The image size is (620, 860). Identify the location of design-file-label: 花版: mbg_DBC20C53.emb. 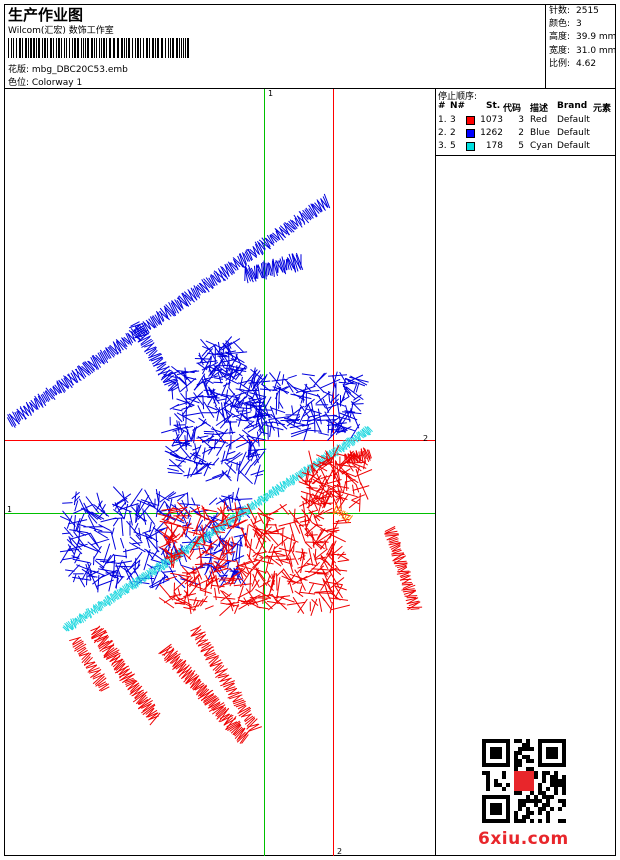
(68, 70).